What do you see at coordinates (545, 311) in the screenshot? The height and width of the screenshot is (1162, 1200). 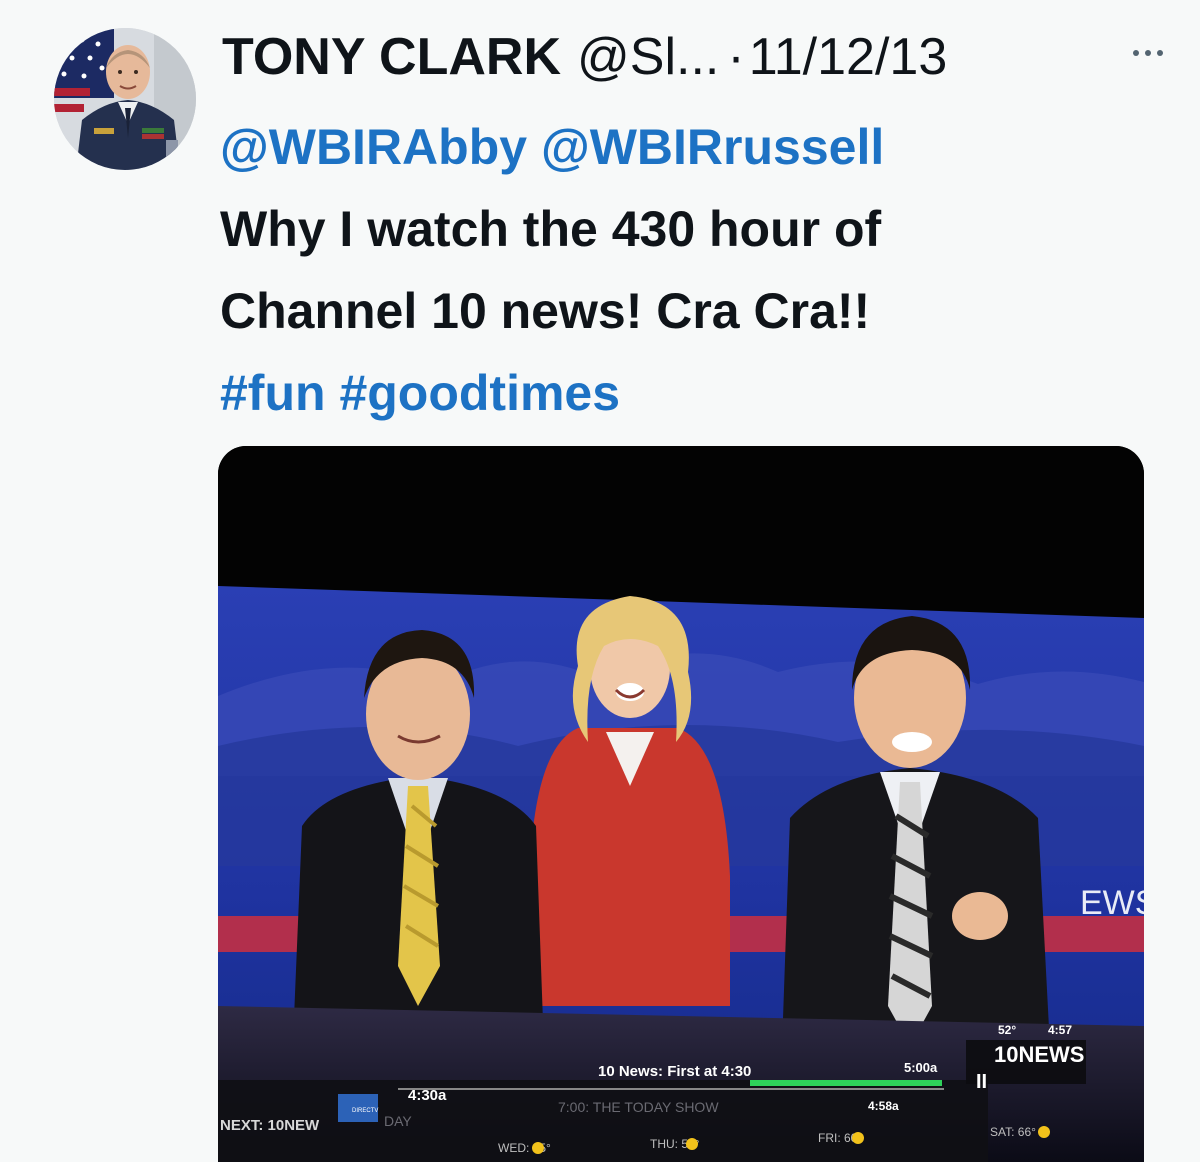 I see `tweet-text-line: Channel 10 news! Cra Cra!!` at bounding box center [545, 311].